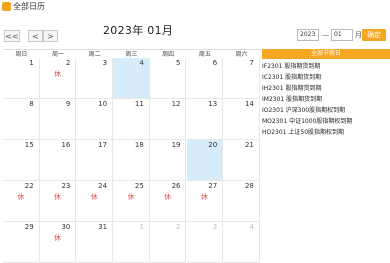 This screenshot has width=390, height=263. Describe the element at coordinates (29, 145) in the screenshot. I see `day-number: 15` at that location.